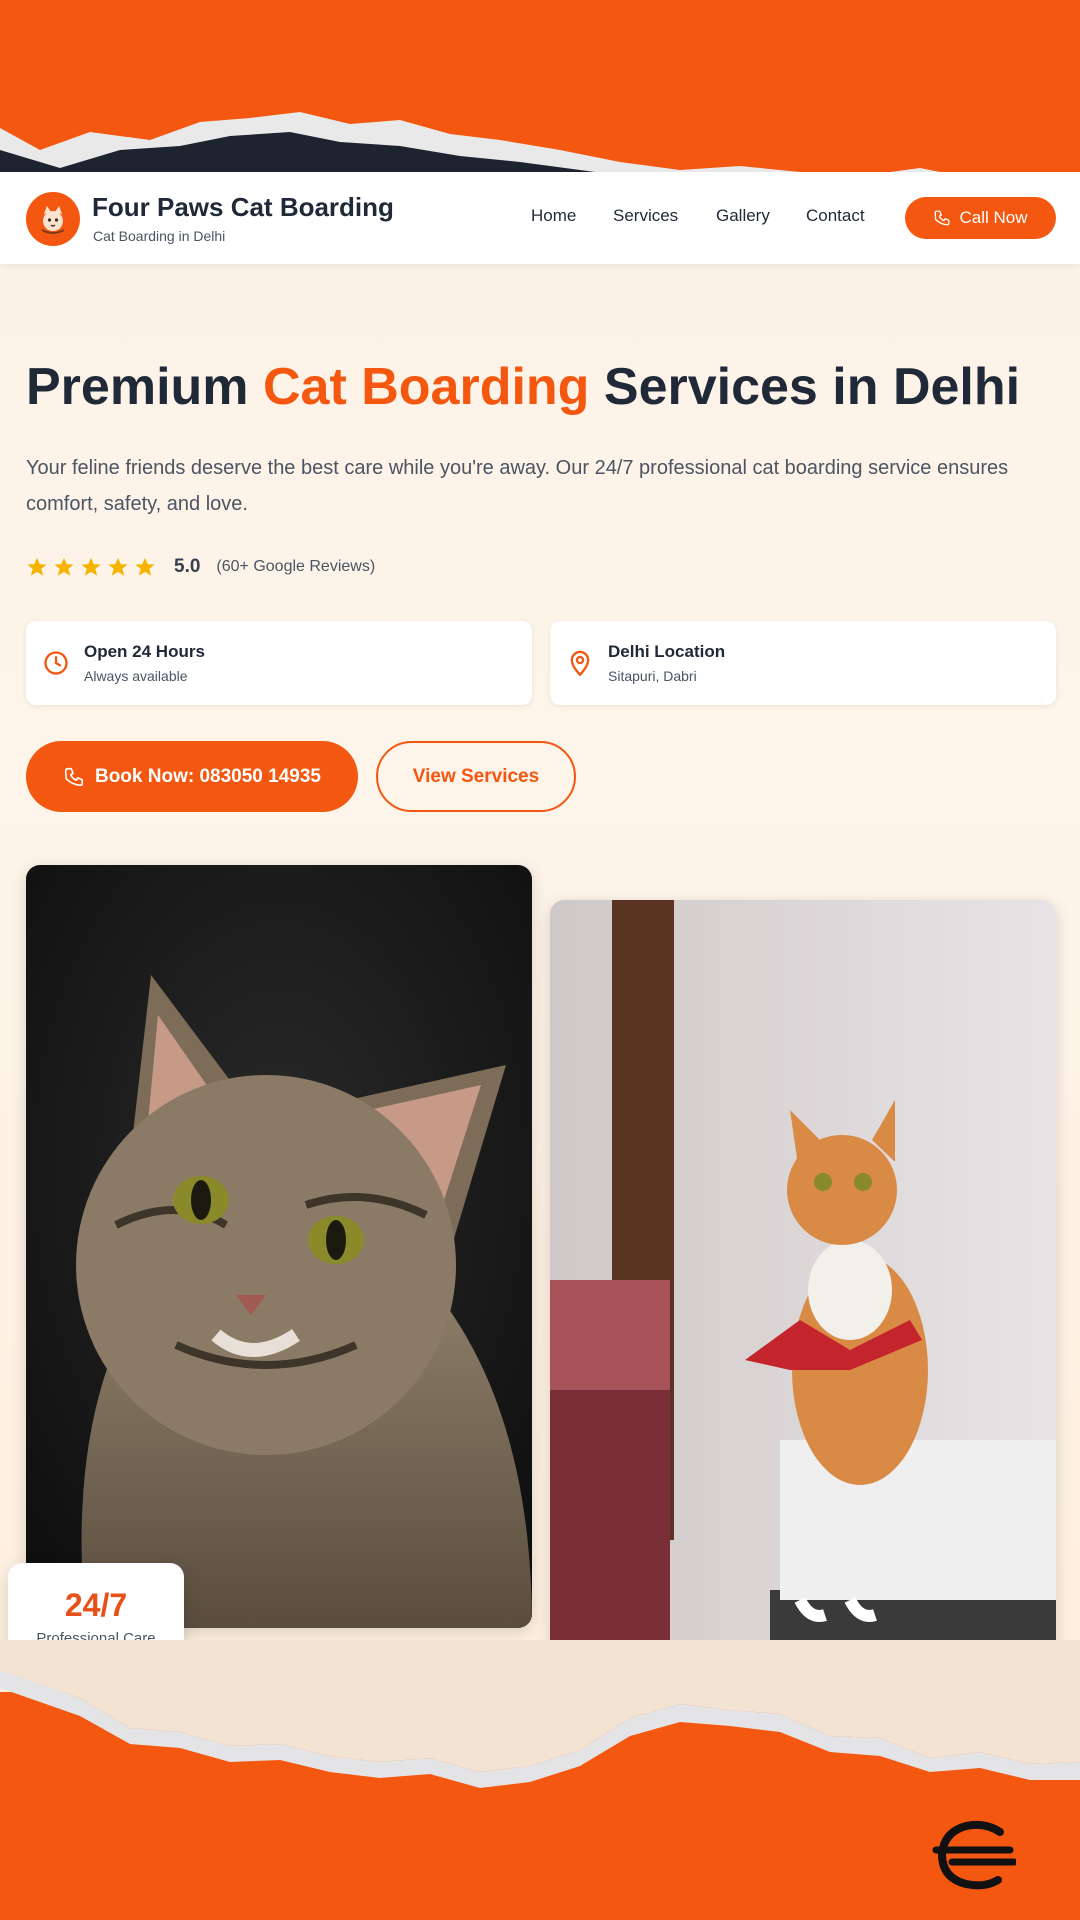 This screenshot has width=1080, height=1920. I want to click on badge-value: 24/7, so click(96, 1605).